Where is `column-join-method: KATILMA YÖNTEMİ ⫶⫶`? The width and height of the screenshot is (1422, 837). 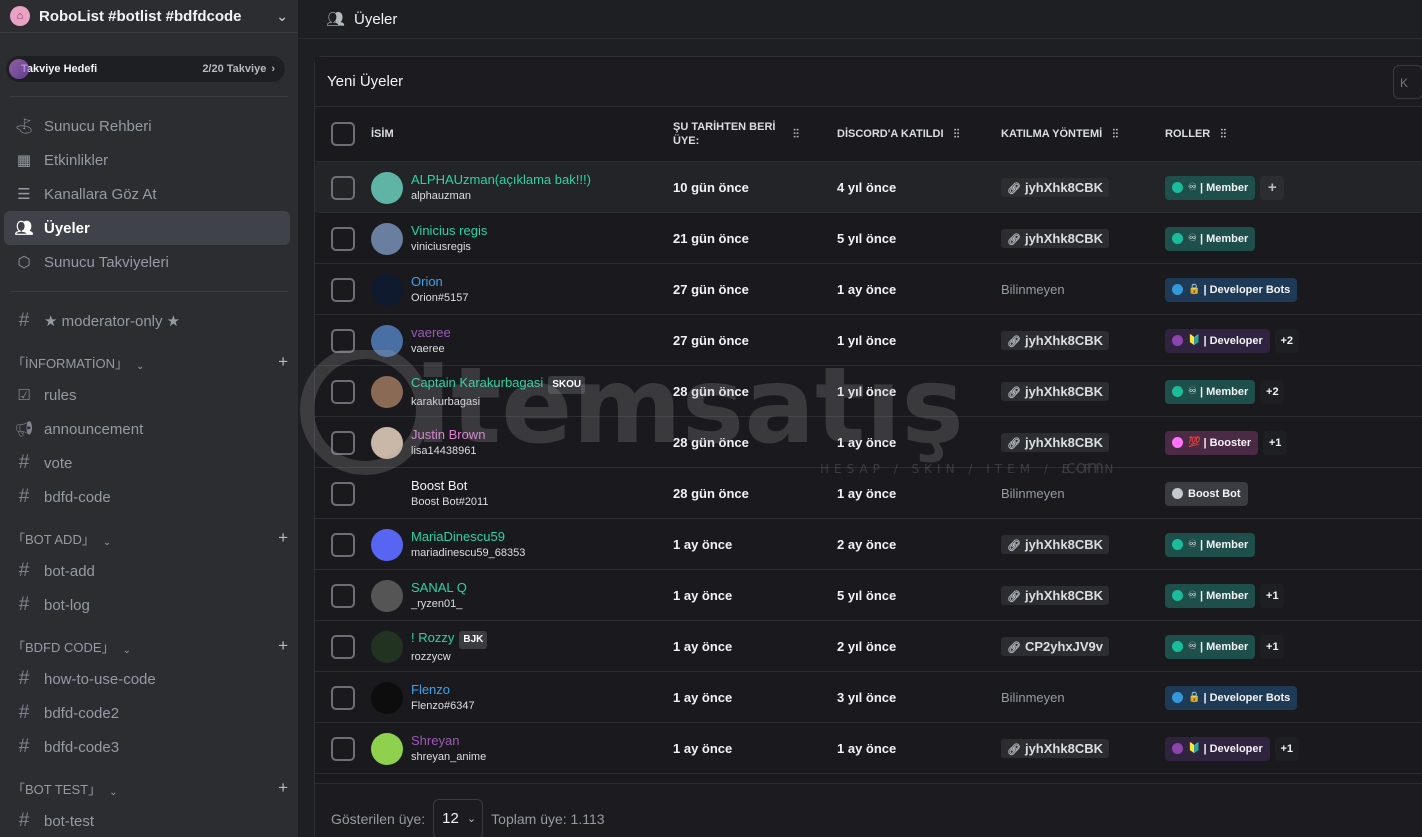 column-join-method: KATILMA YÖNTEMİ ⫶⫶ is located at coordinates (1059, 134).